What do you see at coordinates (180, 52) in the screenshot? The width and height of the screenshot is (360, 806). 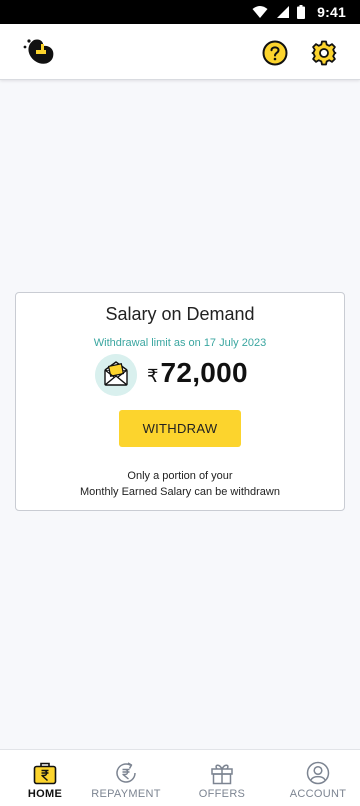 I see `app-header` at bounding box center [180, 52].